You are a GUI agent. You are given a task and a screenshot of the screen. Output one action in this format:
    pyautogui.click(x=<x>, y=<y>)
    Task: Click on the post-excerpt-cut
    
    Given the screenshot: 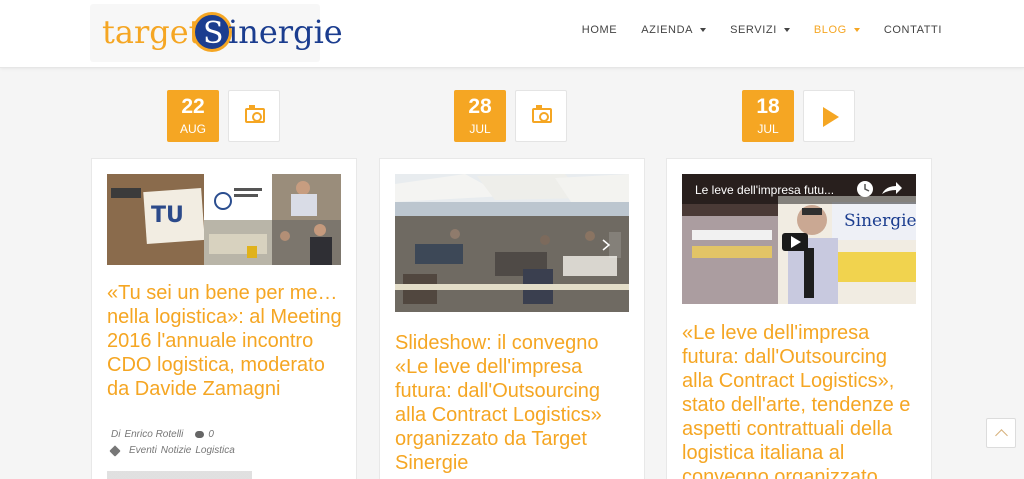 What is the action you would take?
    pyautogui.click(x=224, y=475)
    